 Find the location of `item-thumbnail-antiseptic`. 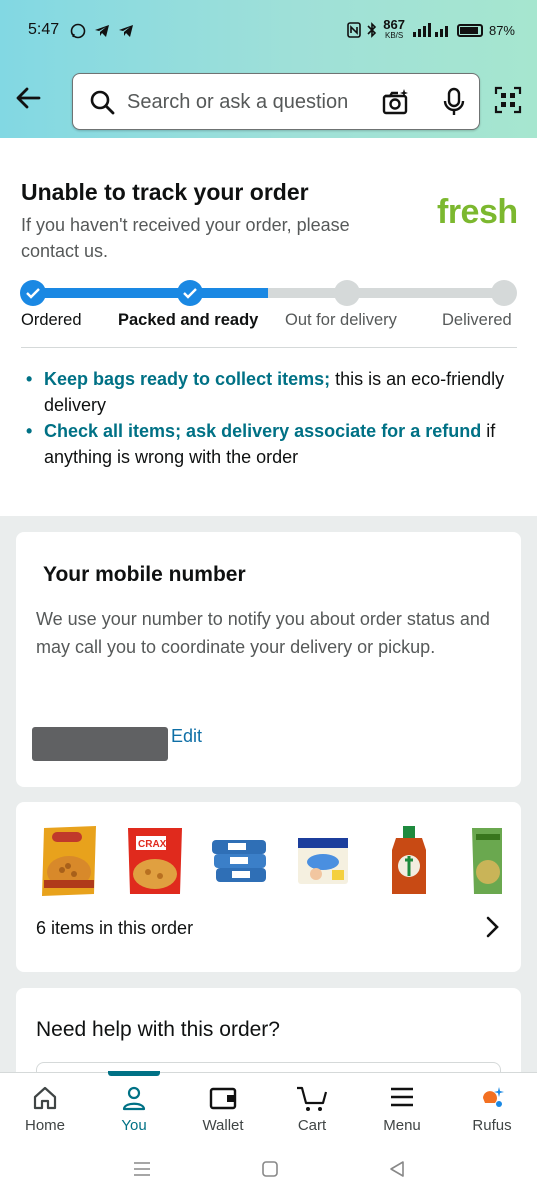

item-thumbnail-antiseptic is located at coordinates (409, 860).